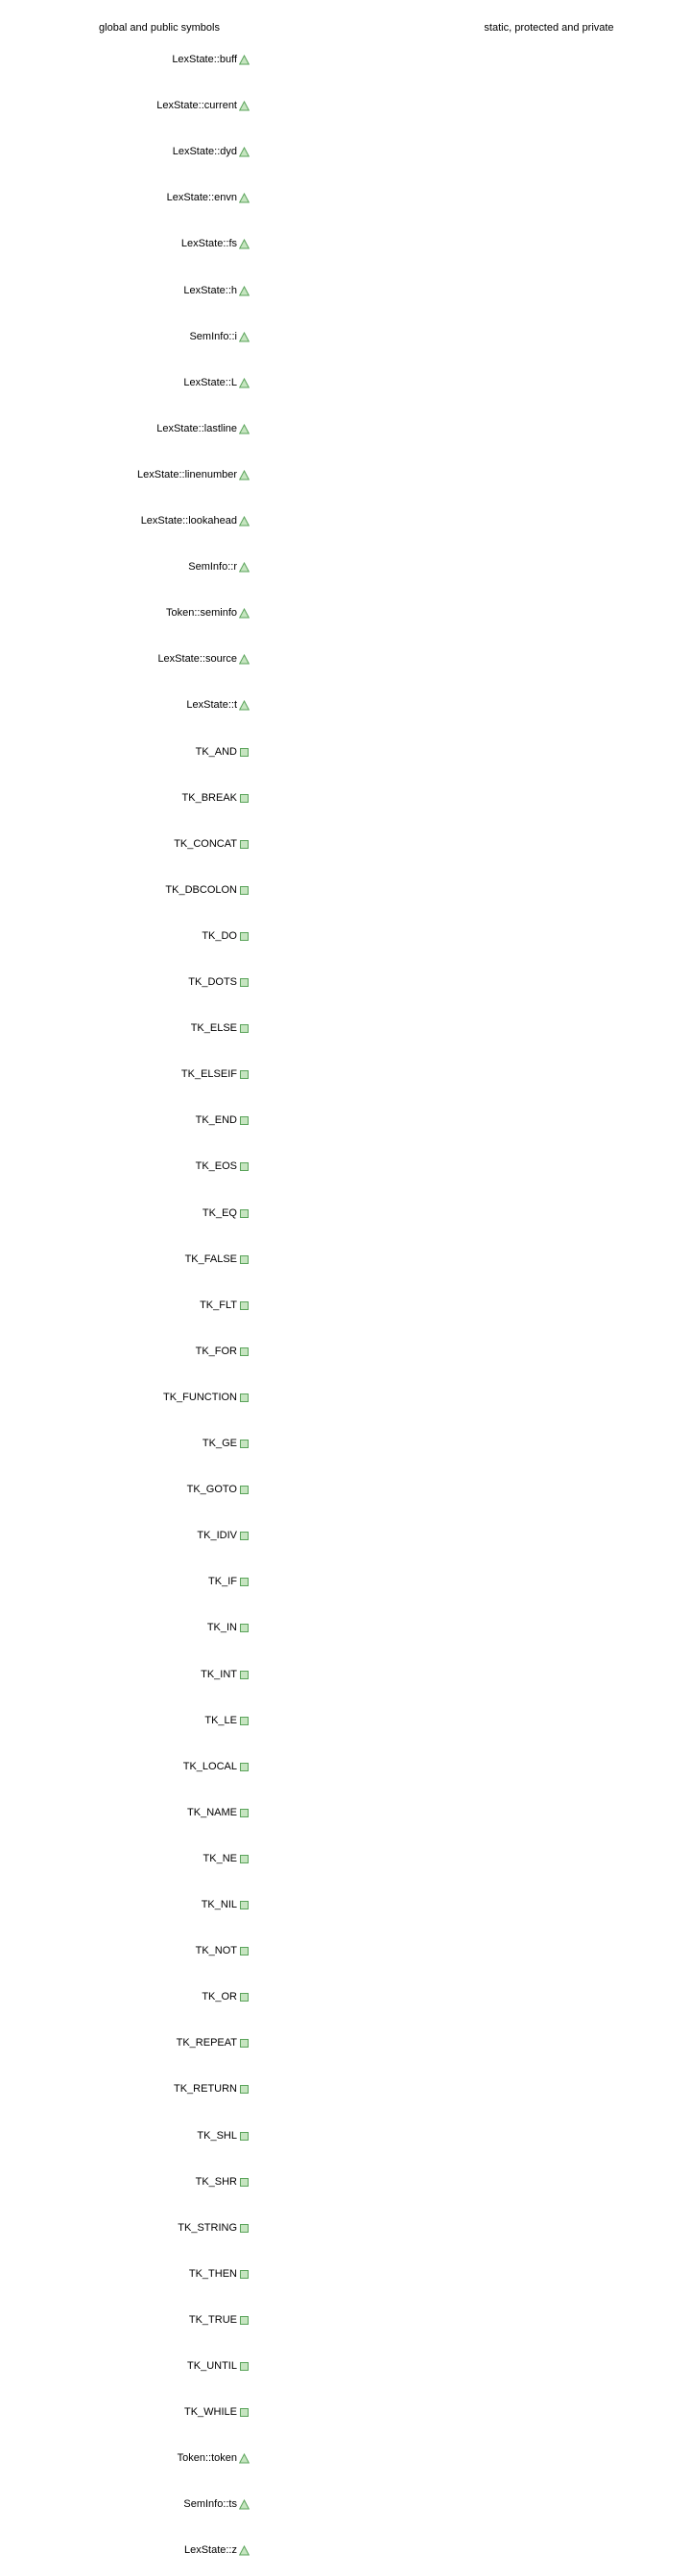  What do you see at coordinates (159, 28) in the screenshot?
I see `global-public-symbols-header: global and public symbols` at bounding box center [159, 28].